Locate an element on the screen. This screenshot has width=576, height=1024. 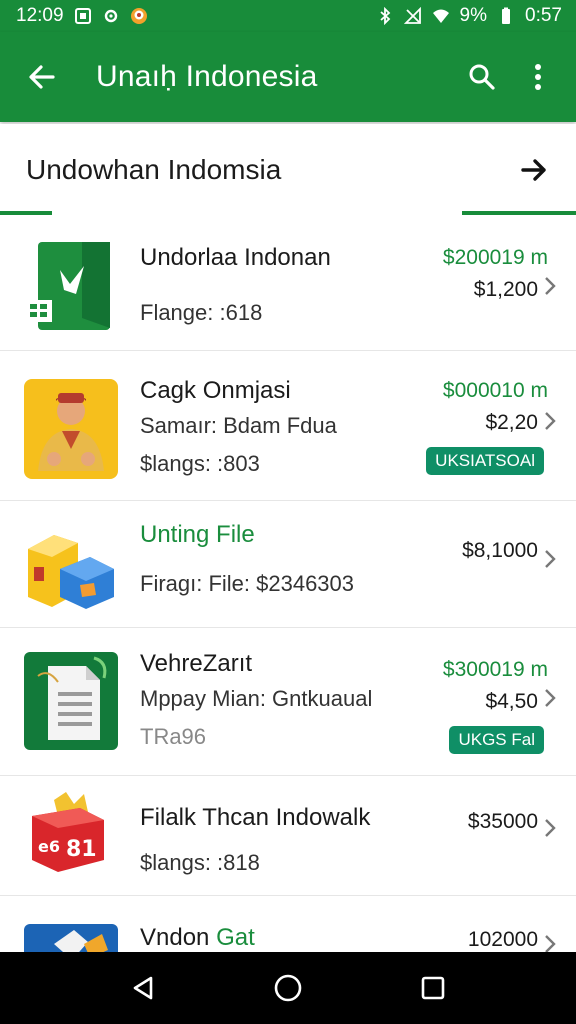
item-name: Cagk Onmjasi is located at coordinates (215, 390).